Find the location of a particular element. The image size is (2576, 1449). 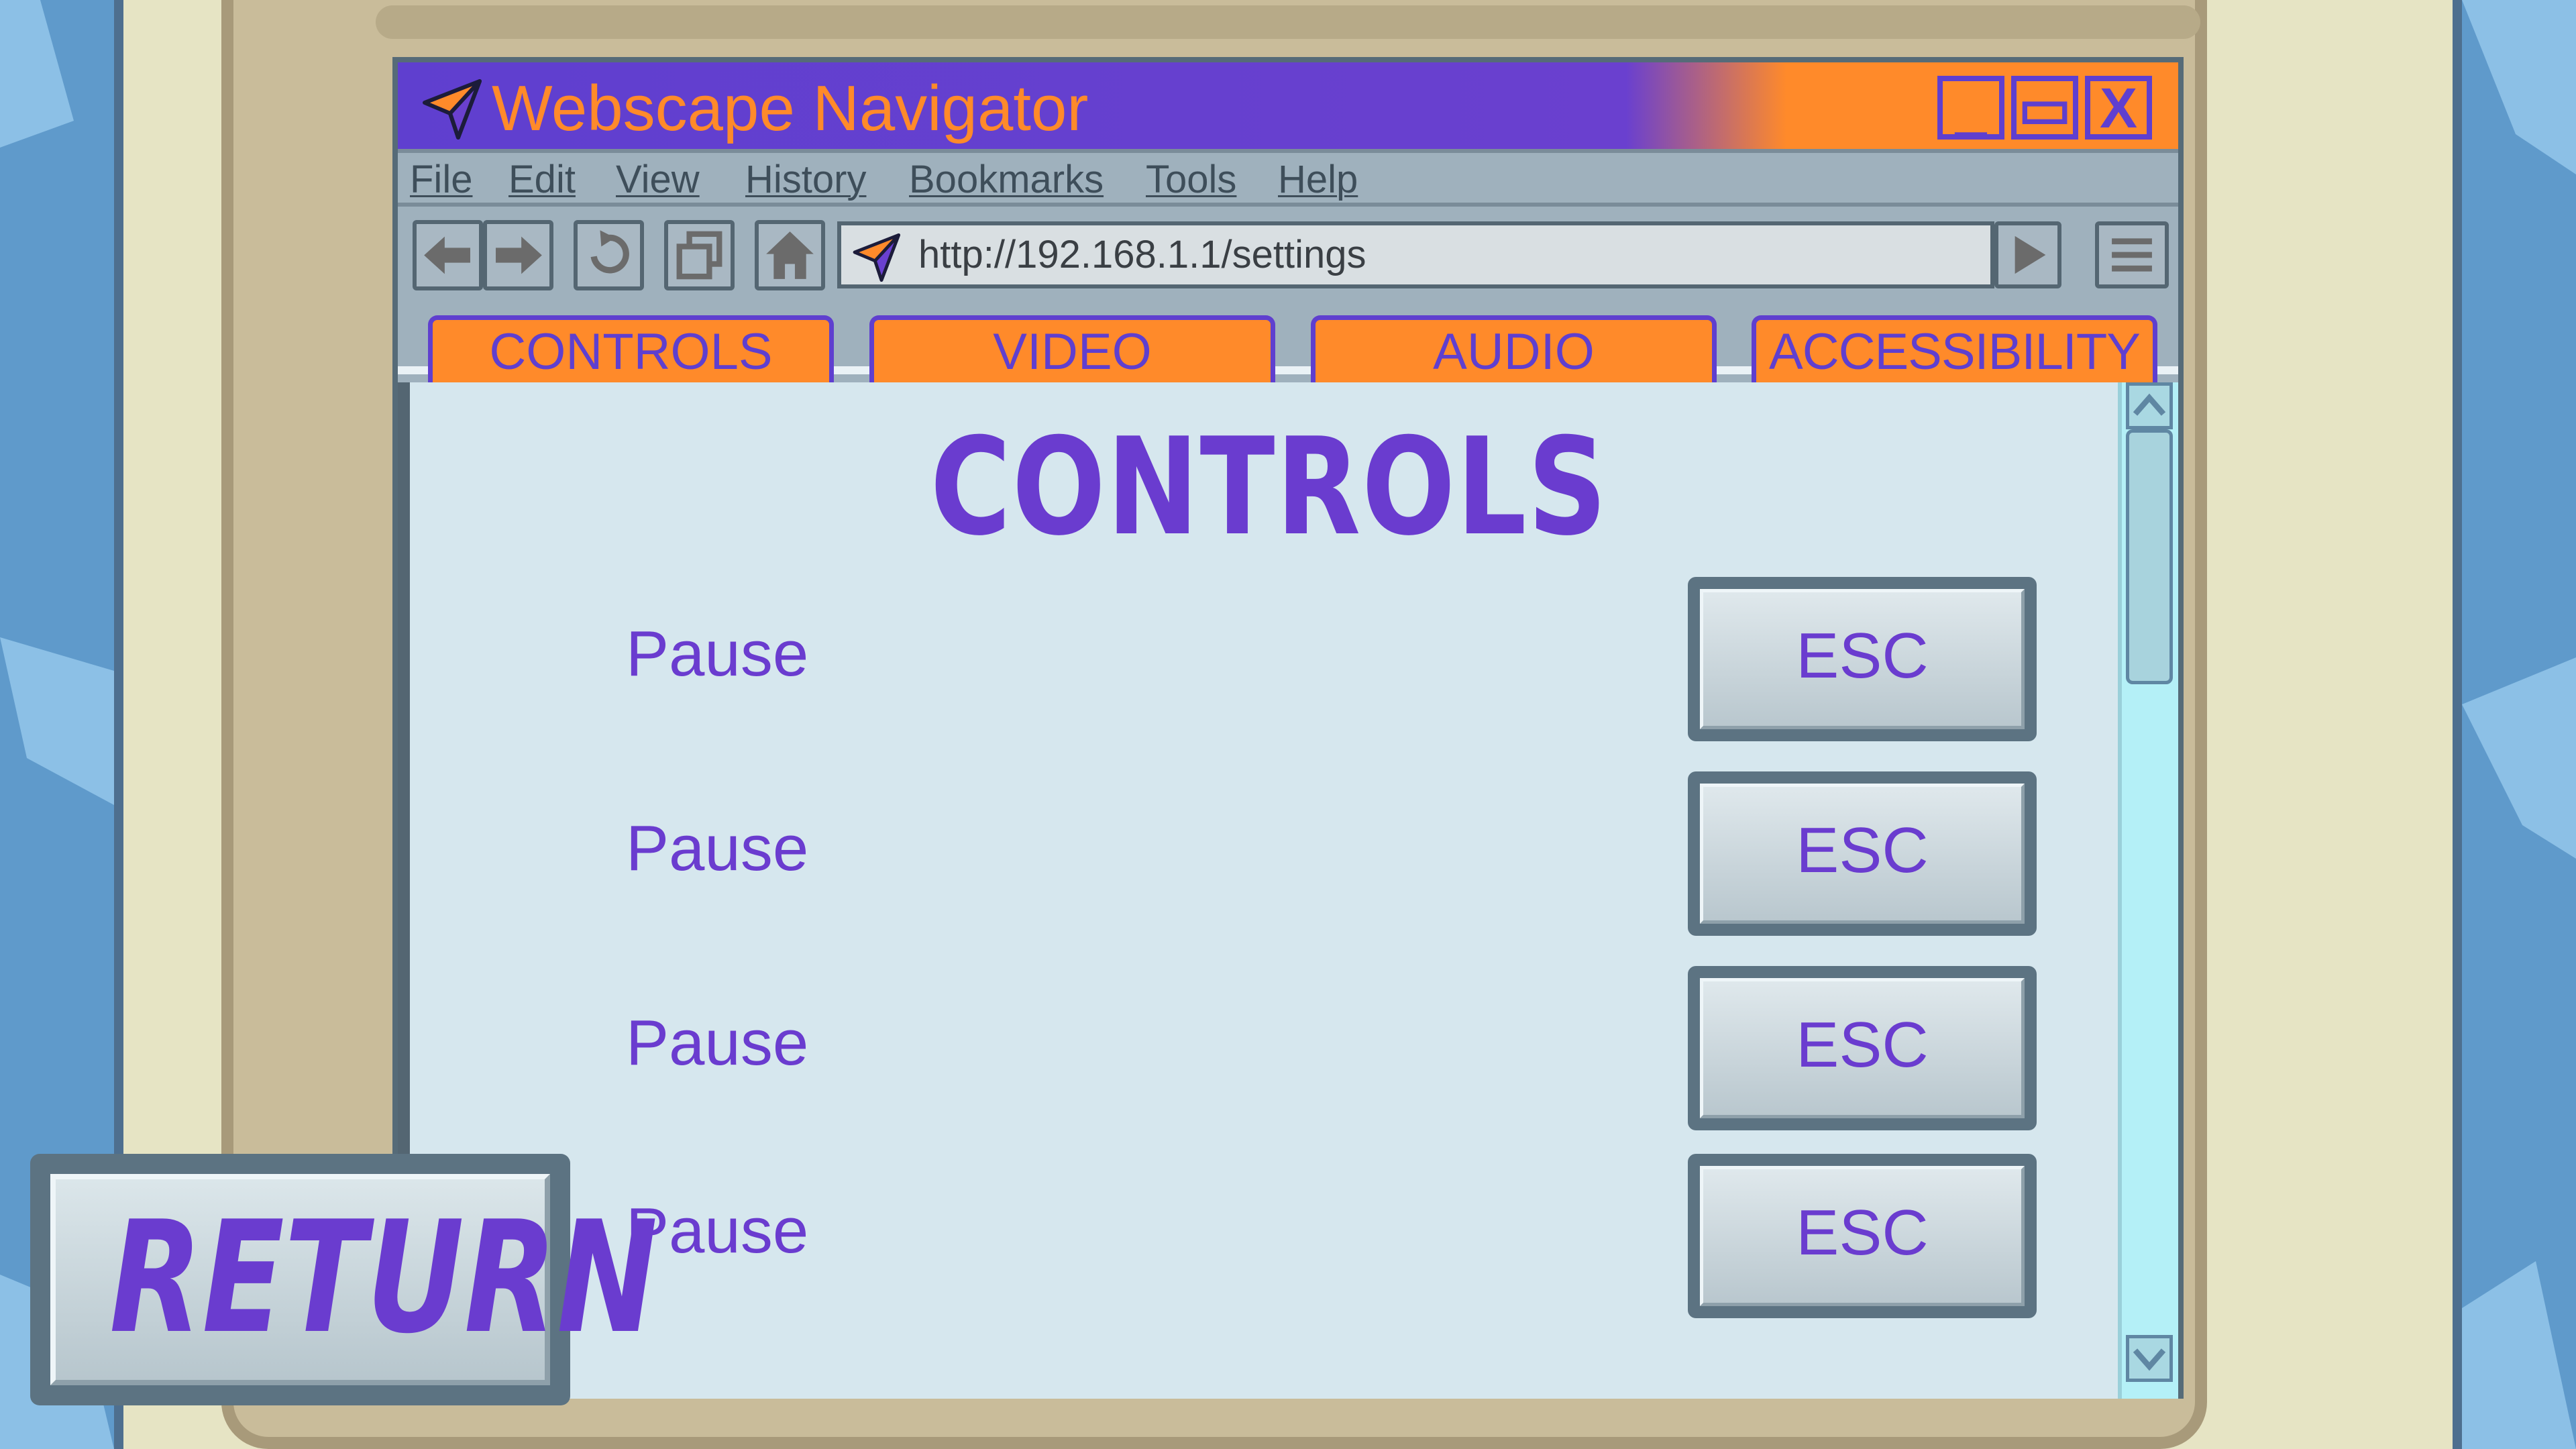

scroll-up-button is located at coordinates (2149, 405).